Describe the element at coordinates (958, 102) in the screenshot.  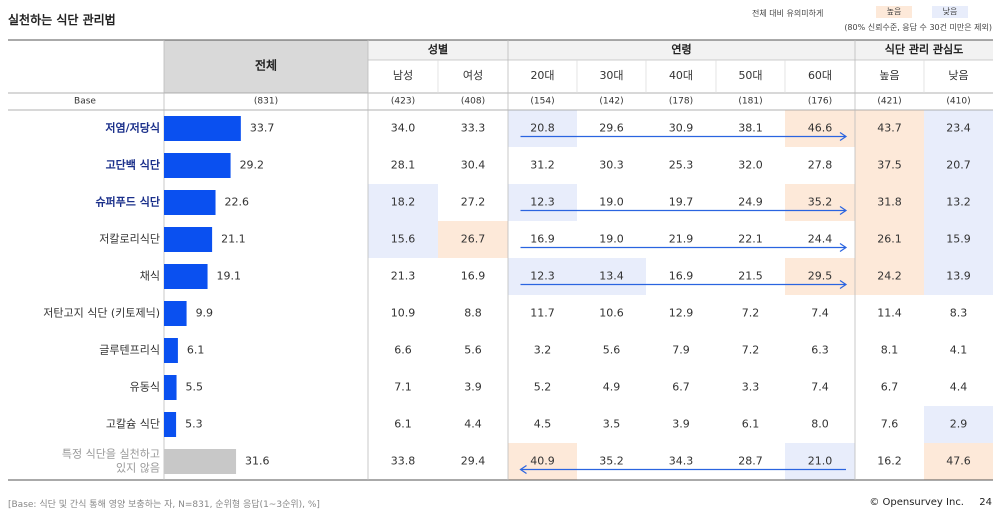
I see `base-value-8: (410)` at that location.